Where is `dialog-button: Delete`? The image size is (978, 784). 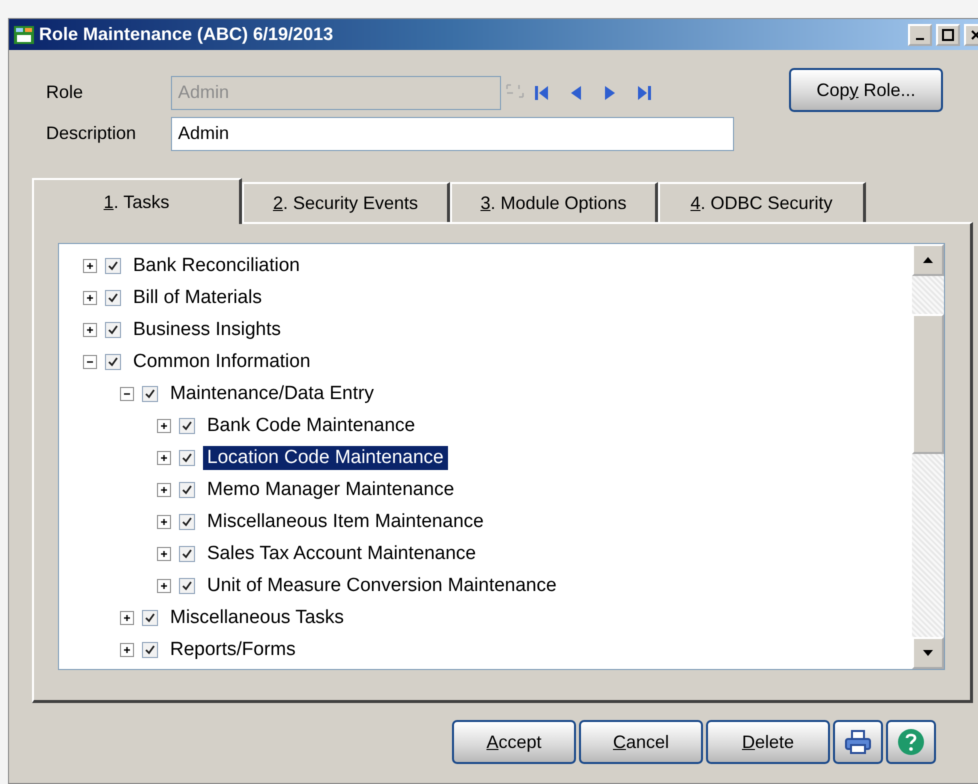 dialog-button: Delete is located at coordinates (768, 742).